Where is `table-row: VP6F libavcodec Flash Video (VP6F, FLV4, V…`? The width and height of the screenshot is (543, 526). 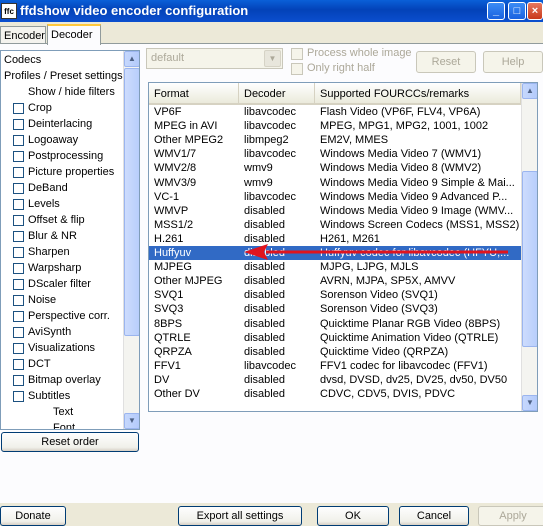 table-row: VP6F libavcodec Flash Video (VP6F, FLV4, V… is located at coordinates (335, 112).